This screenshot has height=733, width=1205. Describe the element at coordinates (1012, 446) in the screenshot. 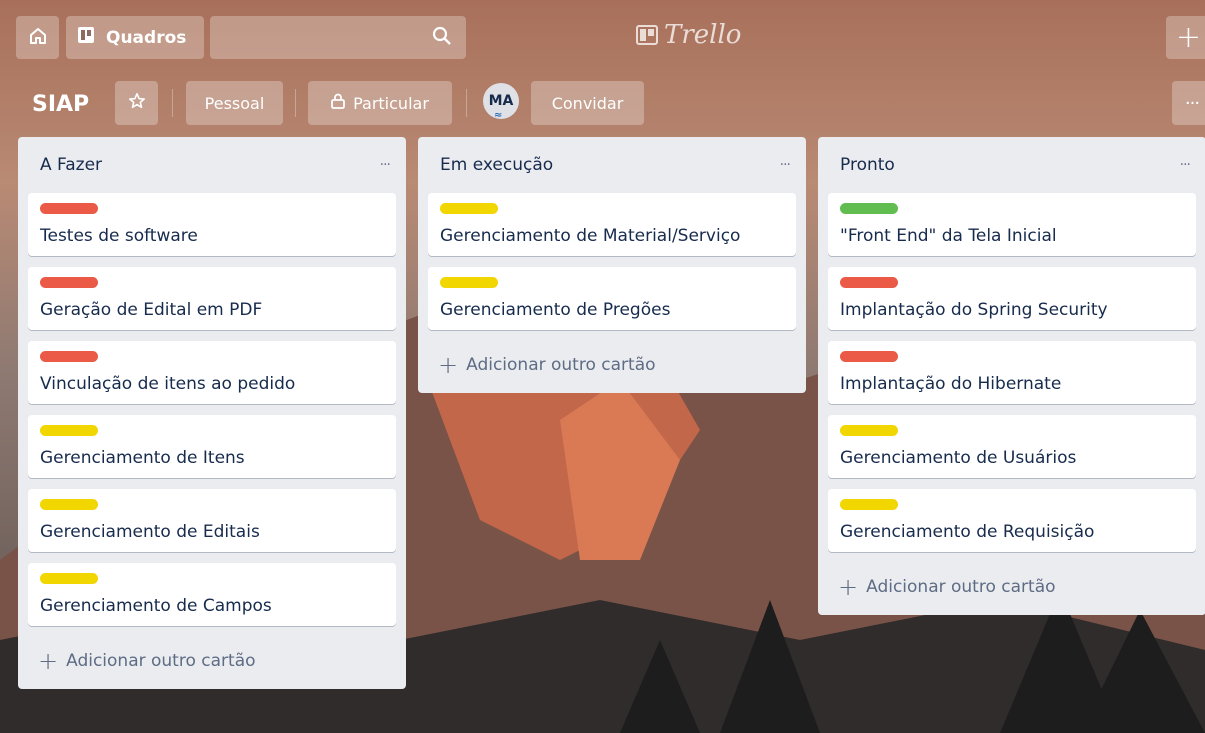

I see `card: Gerenciamento de Usuários` at that location.